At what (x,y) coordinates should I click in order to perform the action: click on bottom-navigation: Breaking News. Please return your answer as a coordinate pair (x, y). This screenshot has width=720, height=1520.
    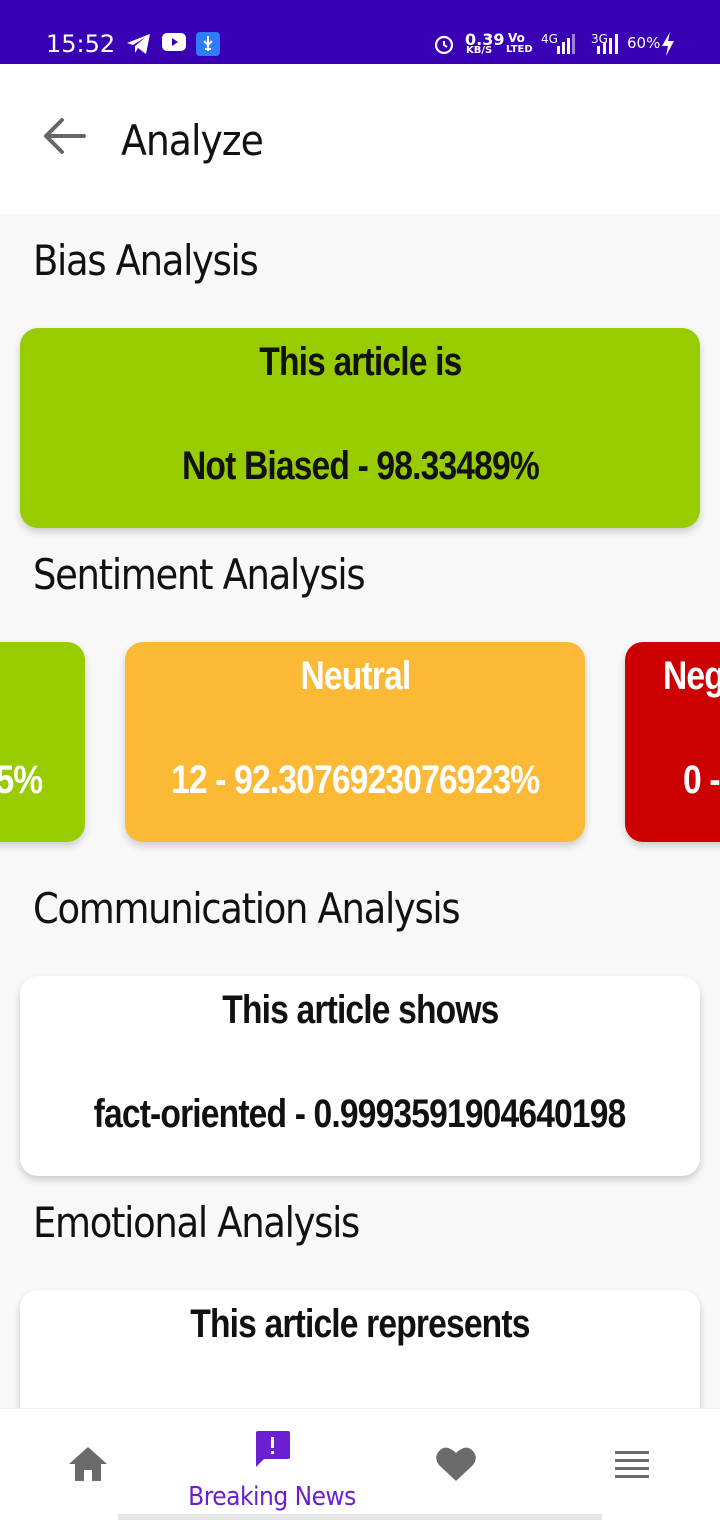
    Looking at the image, I should click on (360, 1464).